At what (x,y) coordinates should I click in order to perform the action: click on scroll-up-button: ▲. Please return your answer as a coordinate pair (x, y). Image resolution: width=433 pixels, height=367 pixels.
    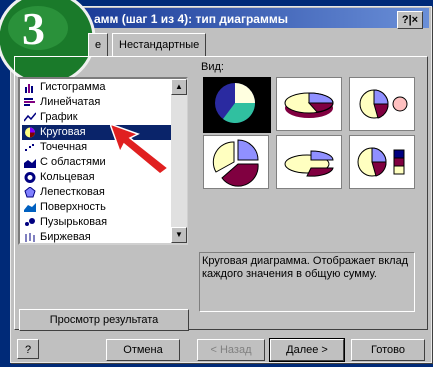
    Looking at the image, I should click on (179, 87).